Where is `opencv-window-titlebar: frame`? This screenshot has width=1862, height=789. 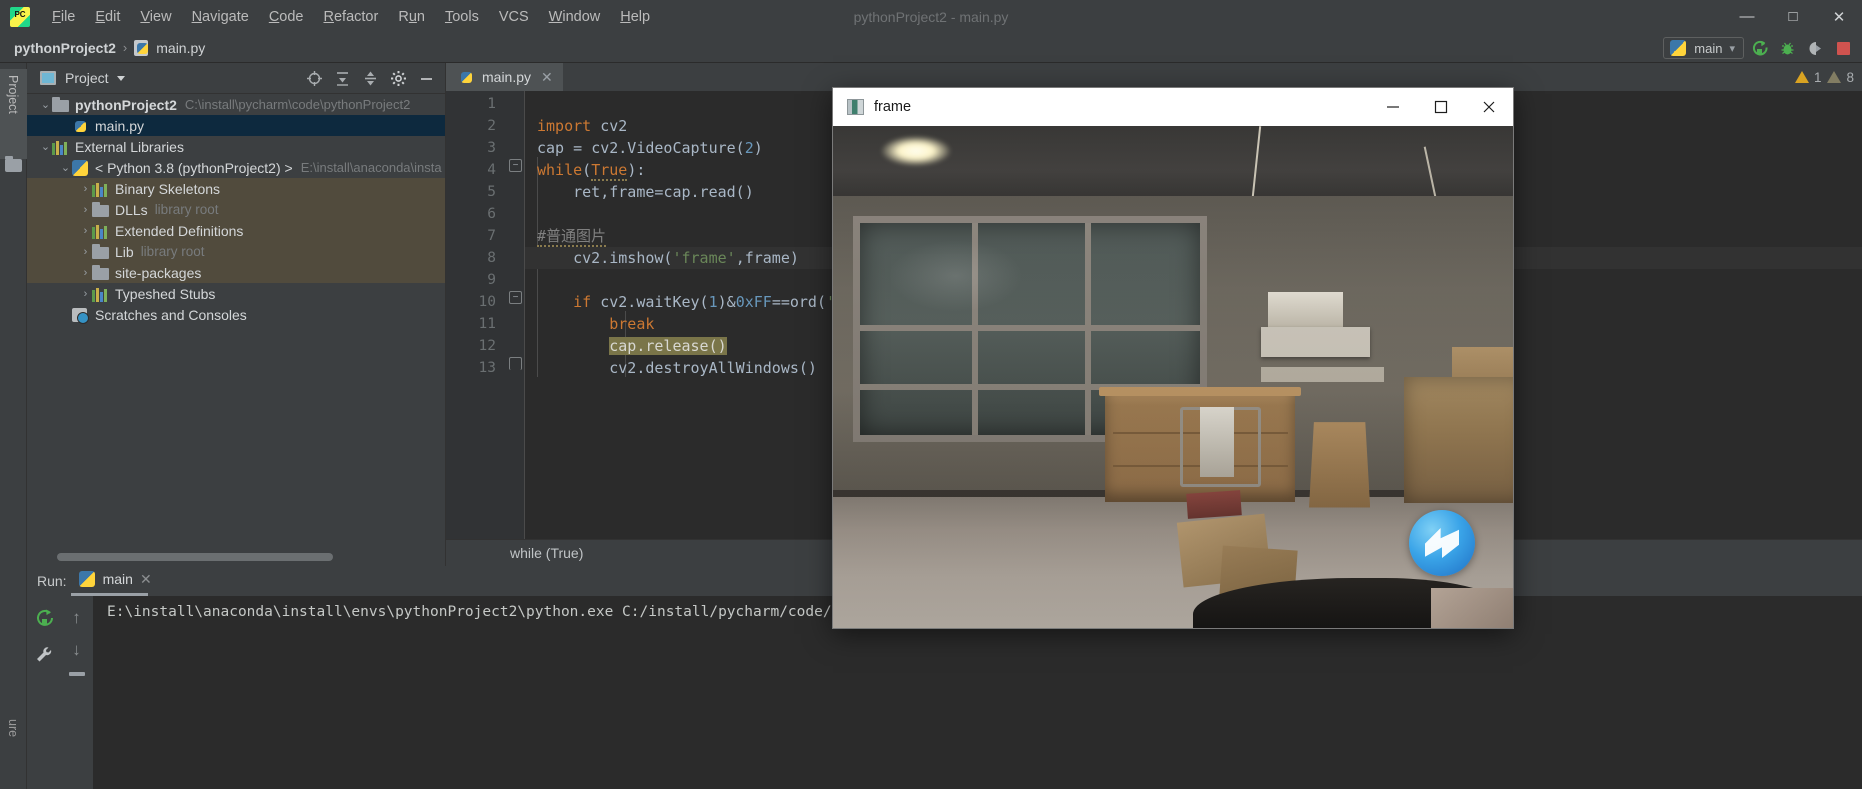
opencv-window-titlebar: frame is located at coordinates (1173, 107).